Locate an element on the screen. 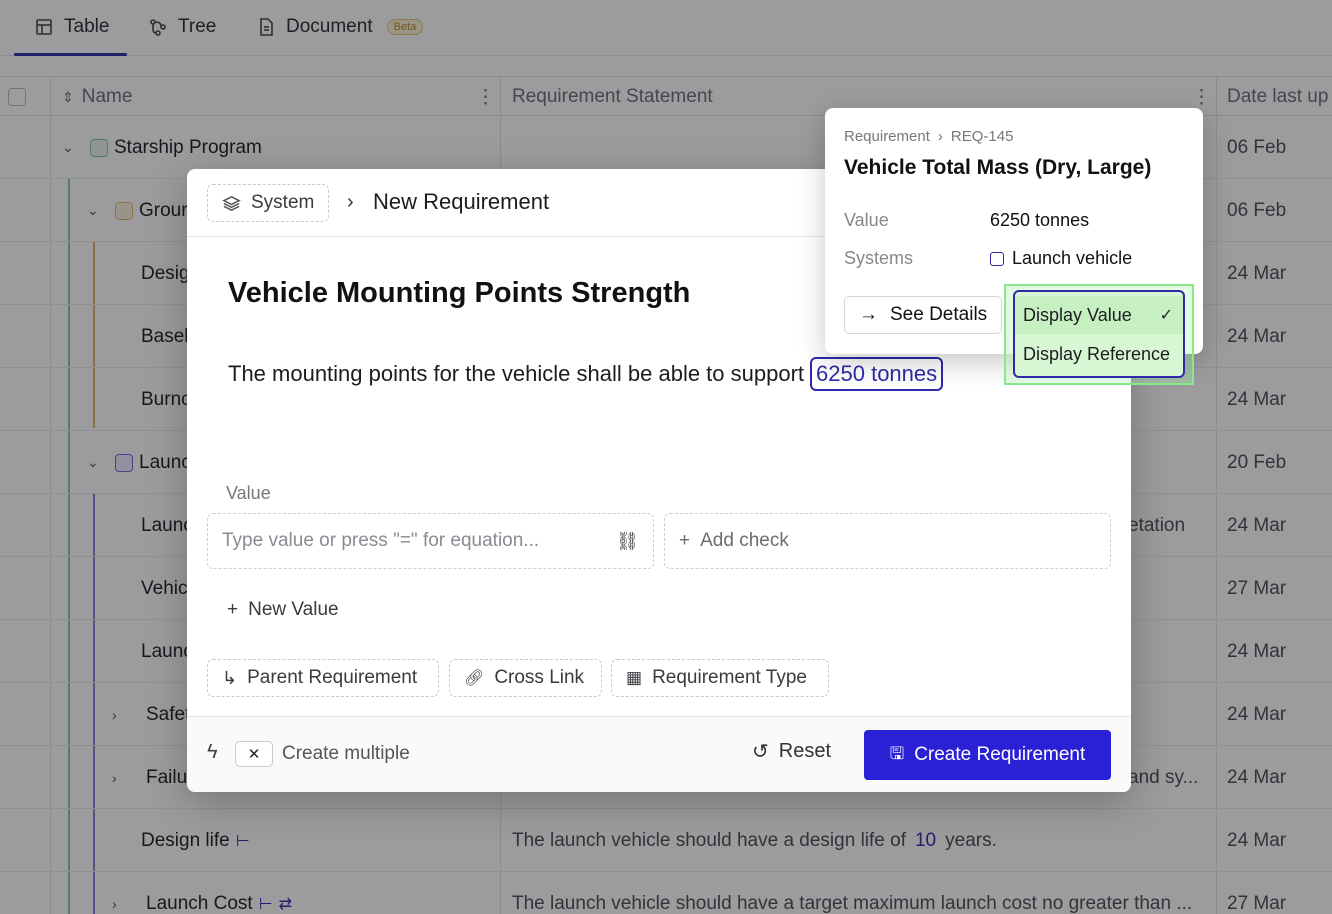  link-icon: 🔗︎ is located at coordinates (474, 678).